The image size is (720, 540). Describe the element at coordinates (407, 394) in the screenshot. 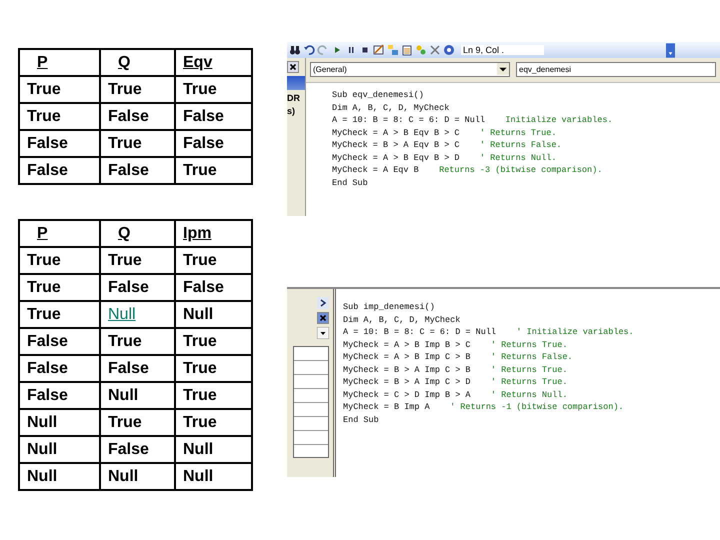

I see `code-line: MyCheck = C > D Imp B > A` at that location.